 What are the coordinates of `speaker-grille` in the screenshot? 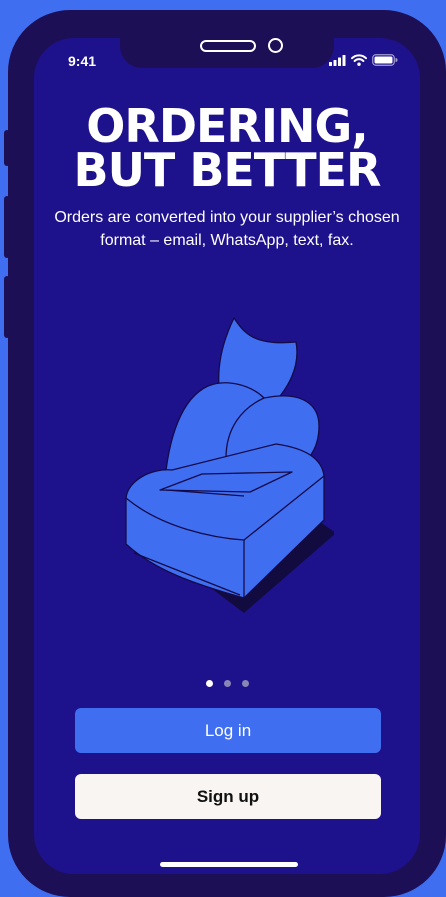 It's located at (228, 46).